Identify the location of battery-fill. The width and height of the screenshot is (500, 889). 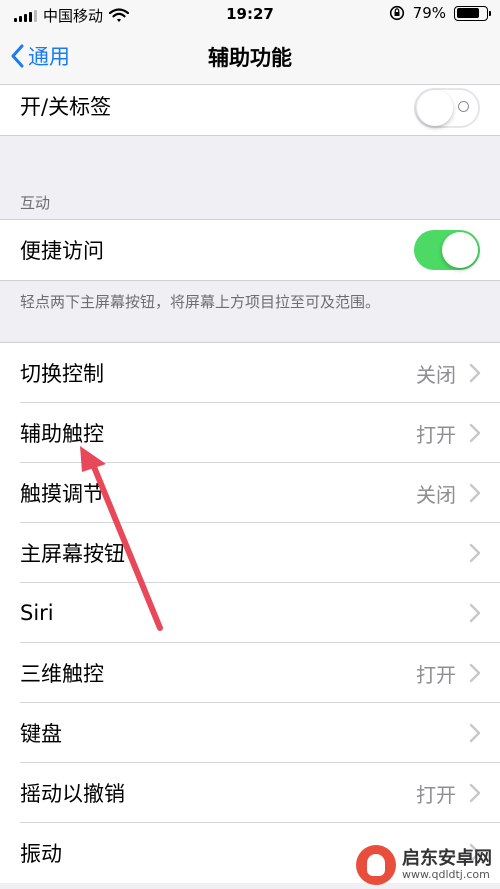
(468, 13).